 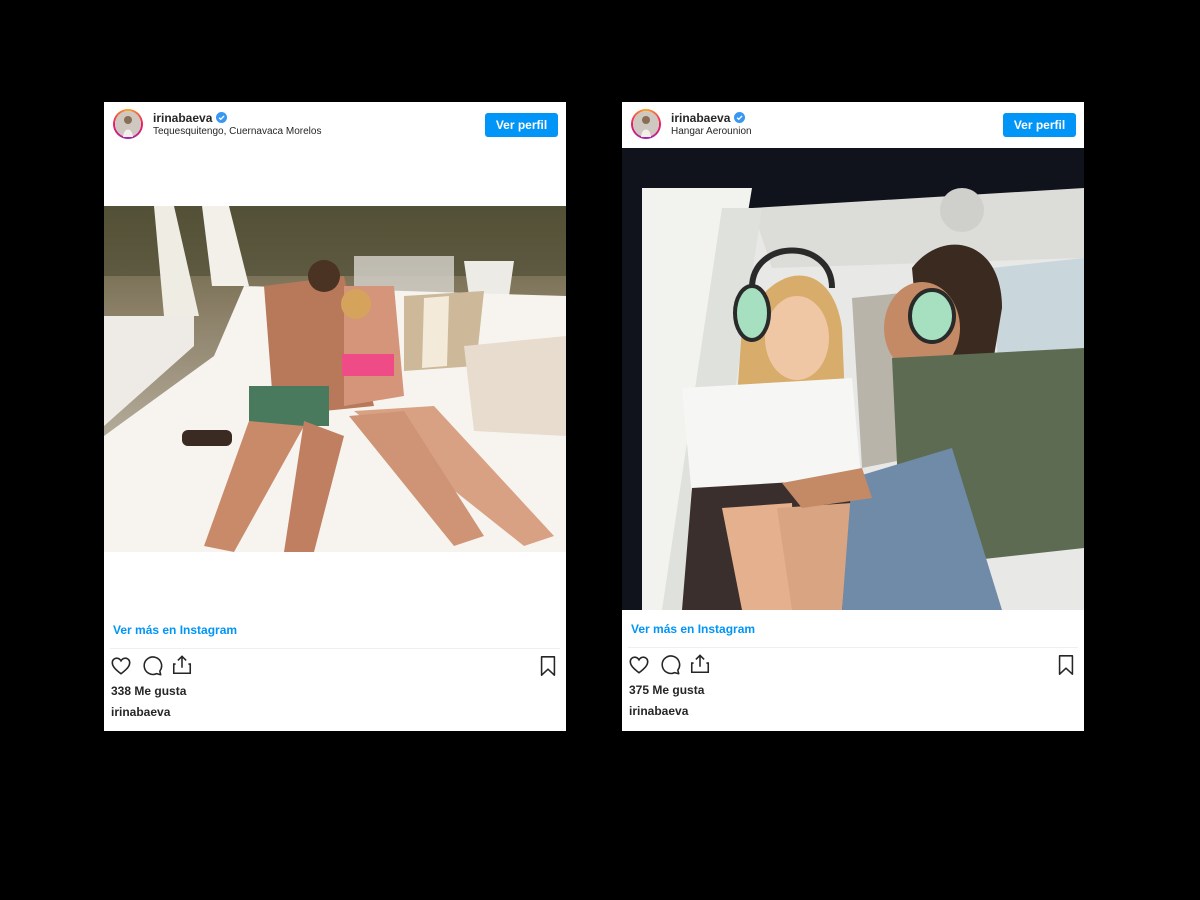 What do you see at coordinates (335, 379) in the screenshot?
I see `post-photo` at bounding box center [335, 379].